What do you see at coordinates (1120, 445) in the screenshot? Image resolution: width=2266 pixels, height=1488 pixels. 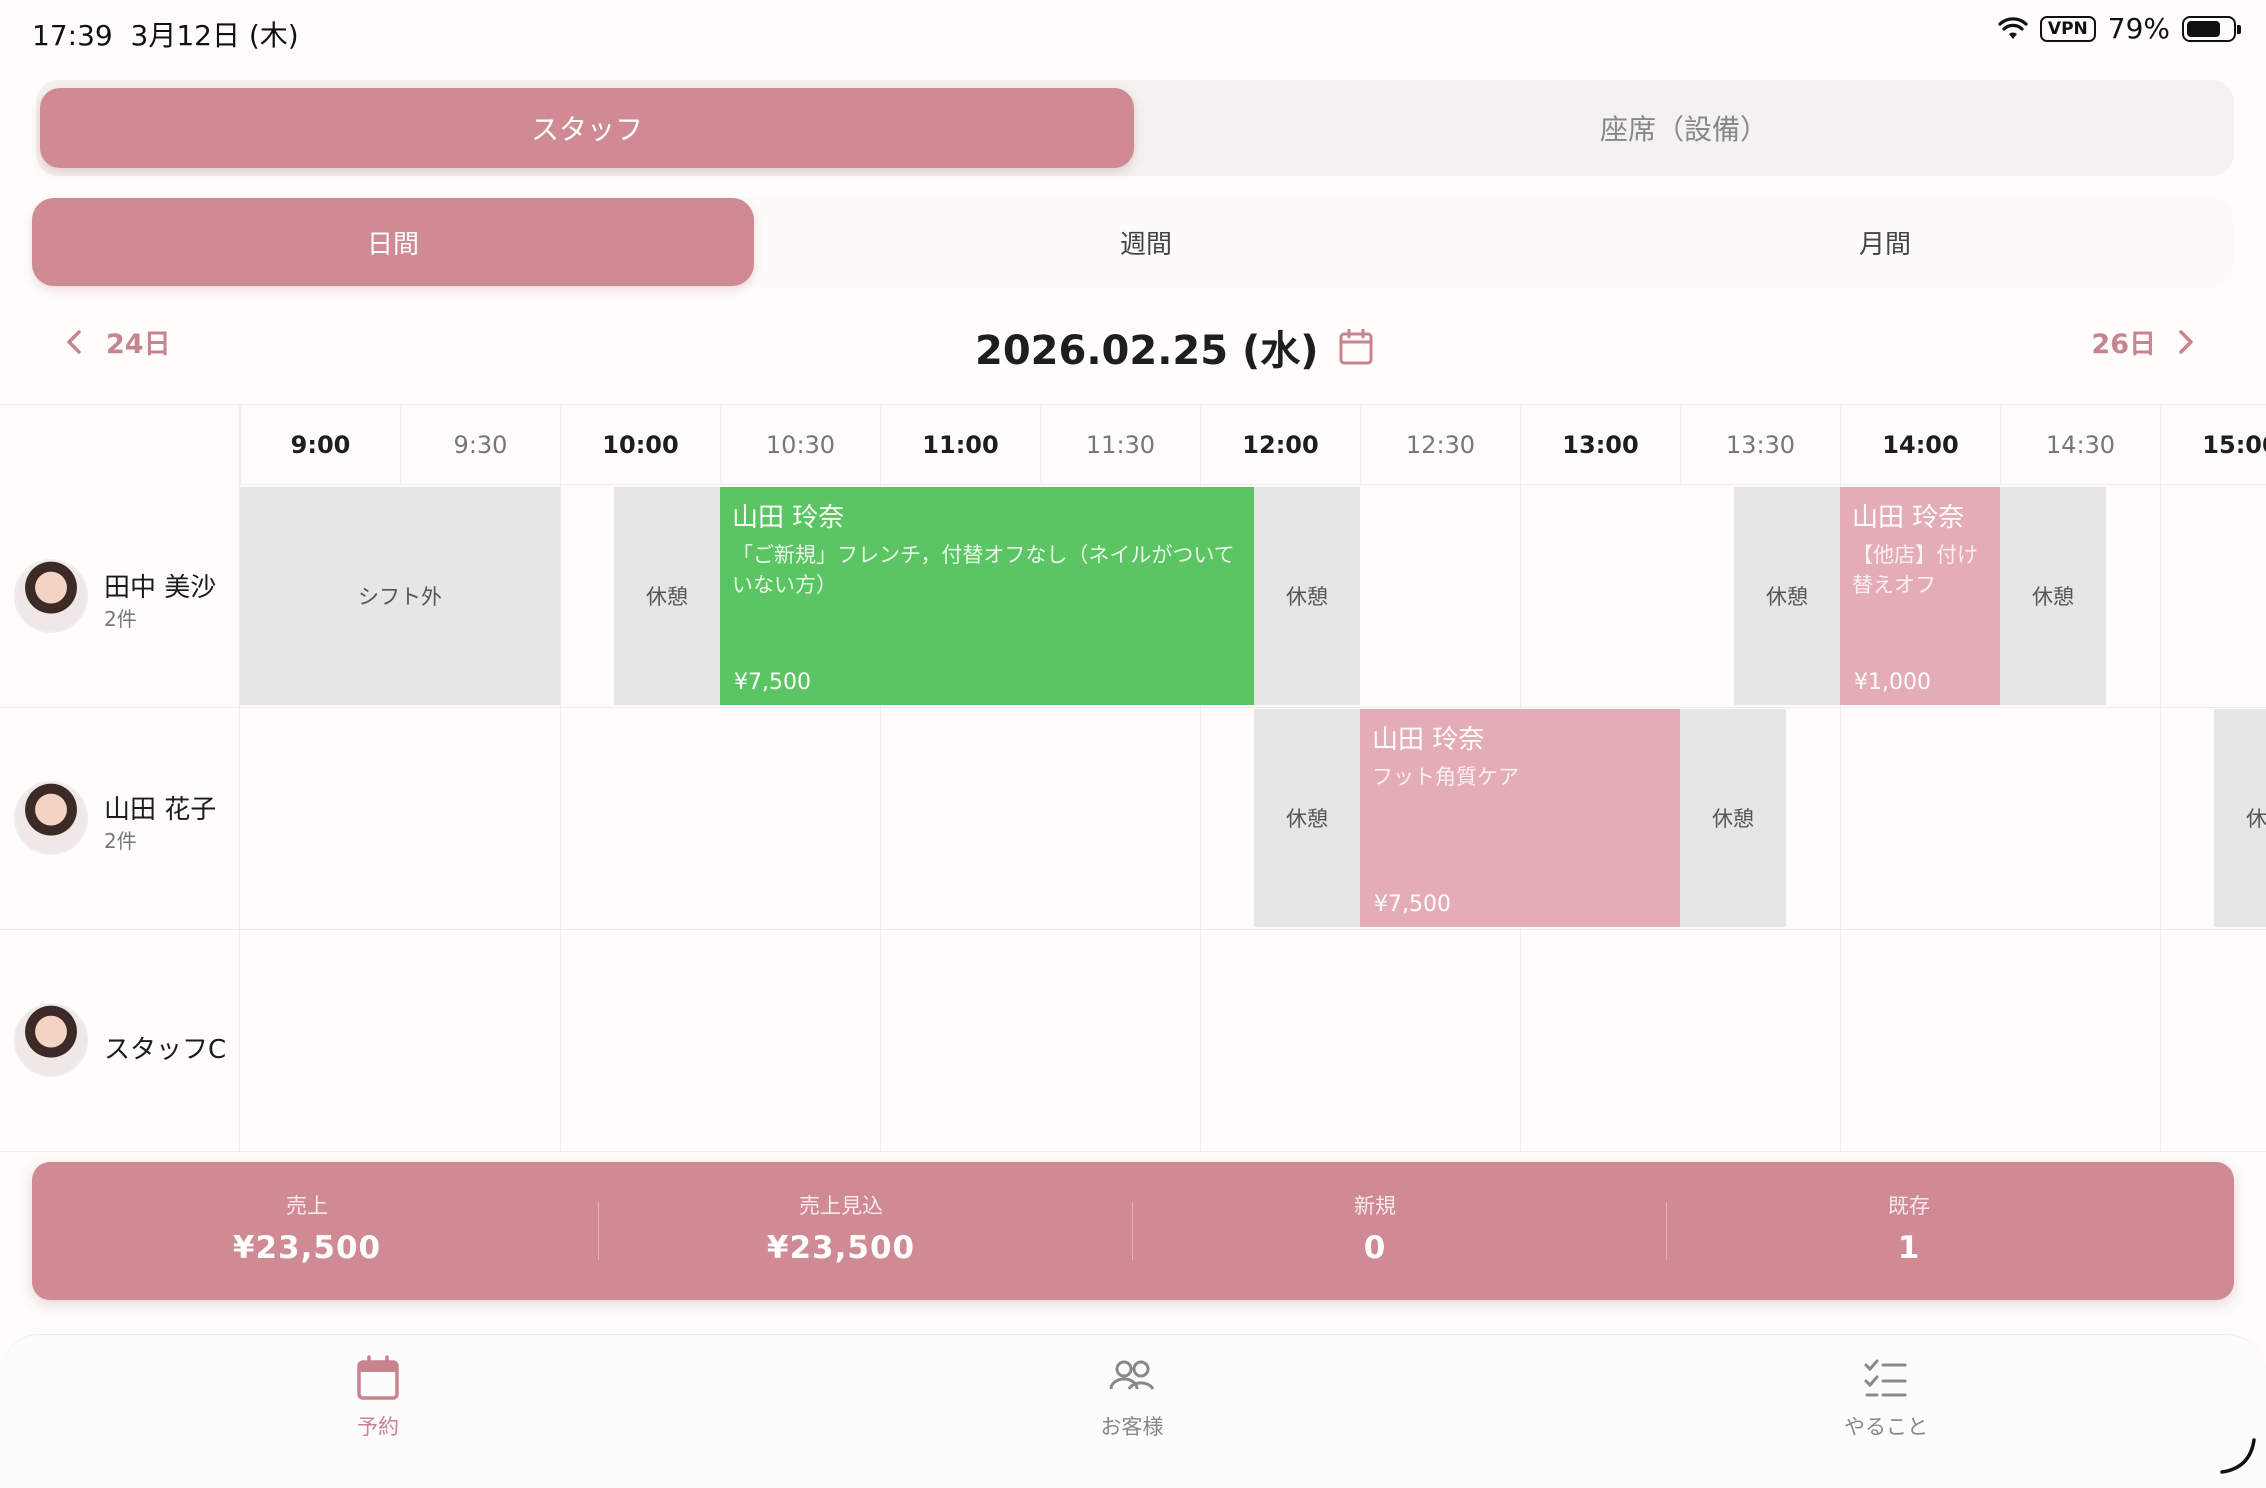 I see `time-label: 11:30` at bounding box center [1120, 445].